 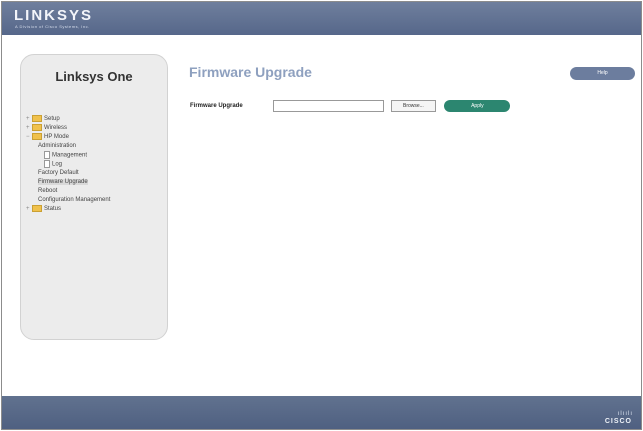 I want to click on nav-item-setup: + Setup, so click(x=68, y=119).